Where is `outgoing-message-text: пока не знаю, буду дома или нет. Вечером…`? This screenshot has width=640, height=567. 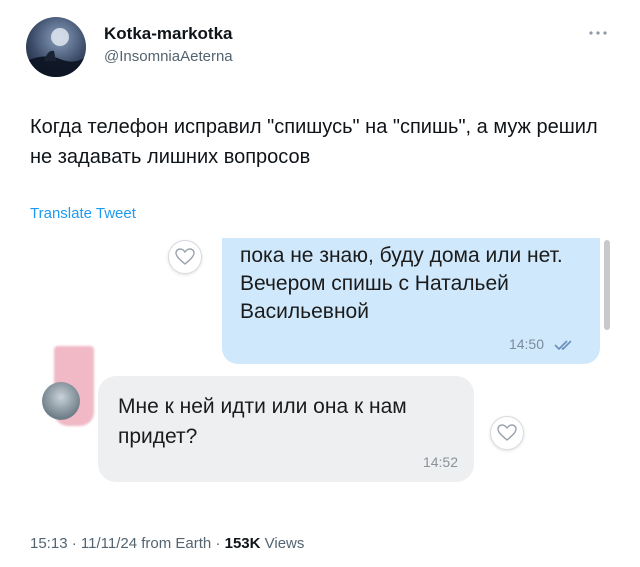
outgoing-message-text: пока не знаю, буду дома или нет. Вечером… is located at coordinates (401, 283).